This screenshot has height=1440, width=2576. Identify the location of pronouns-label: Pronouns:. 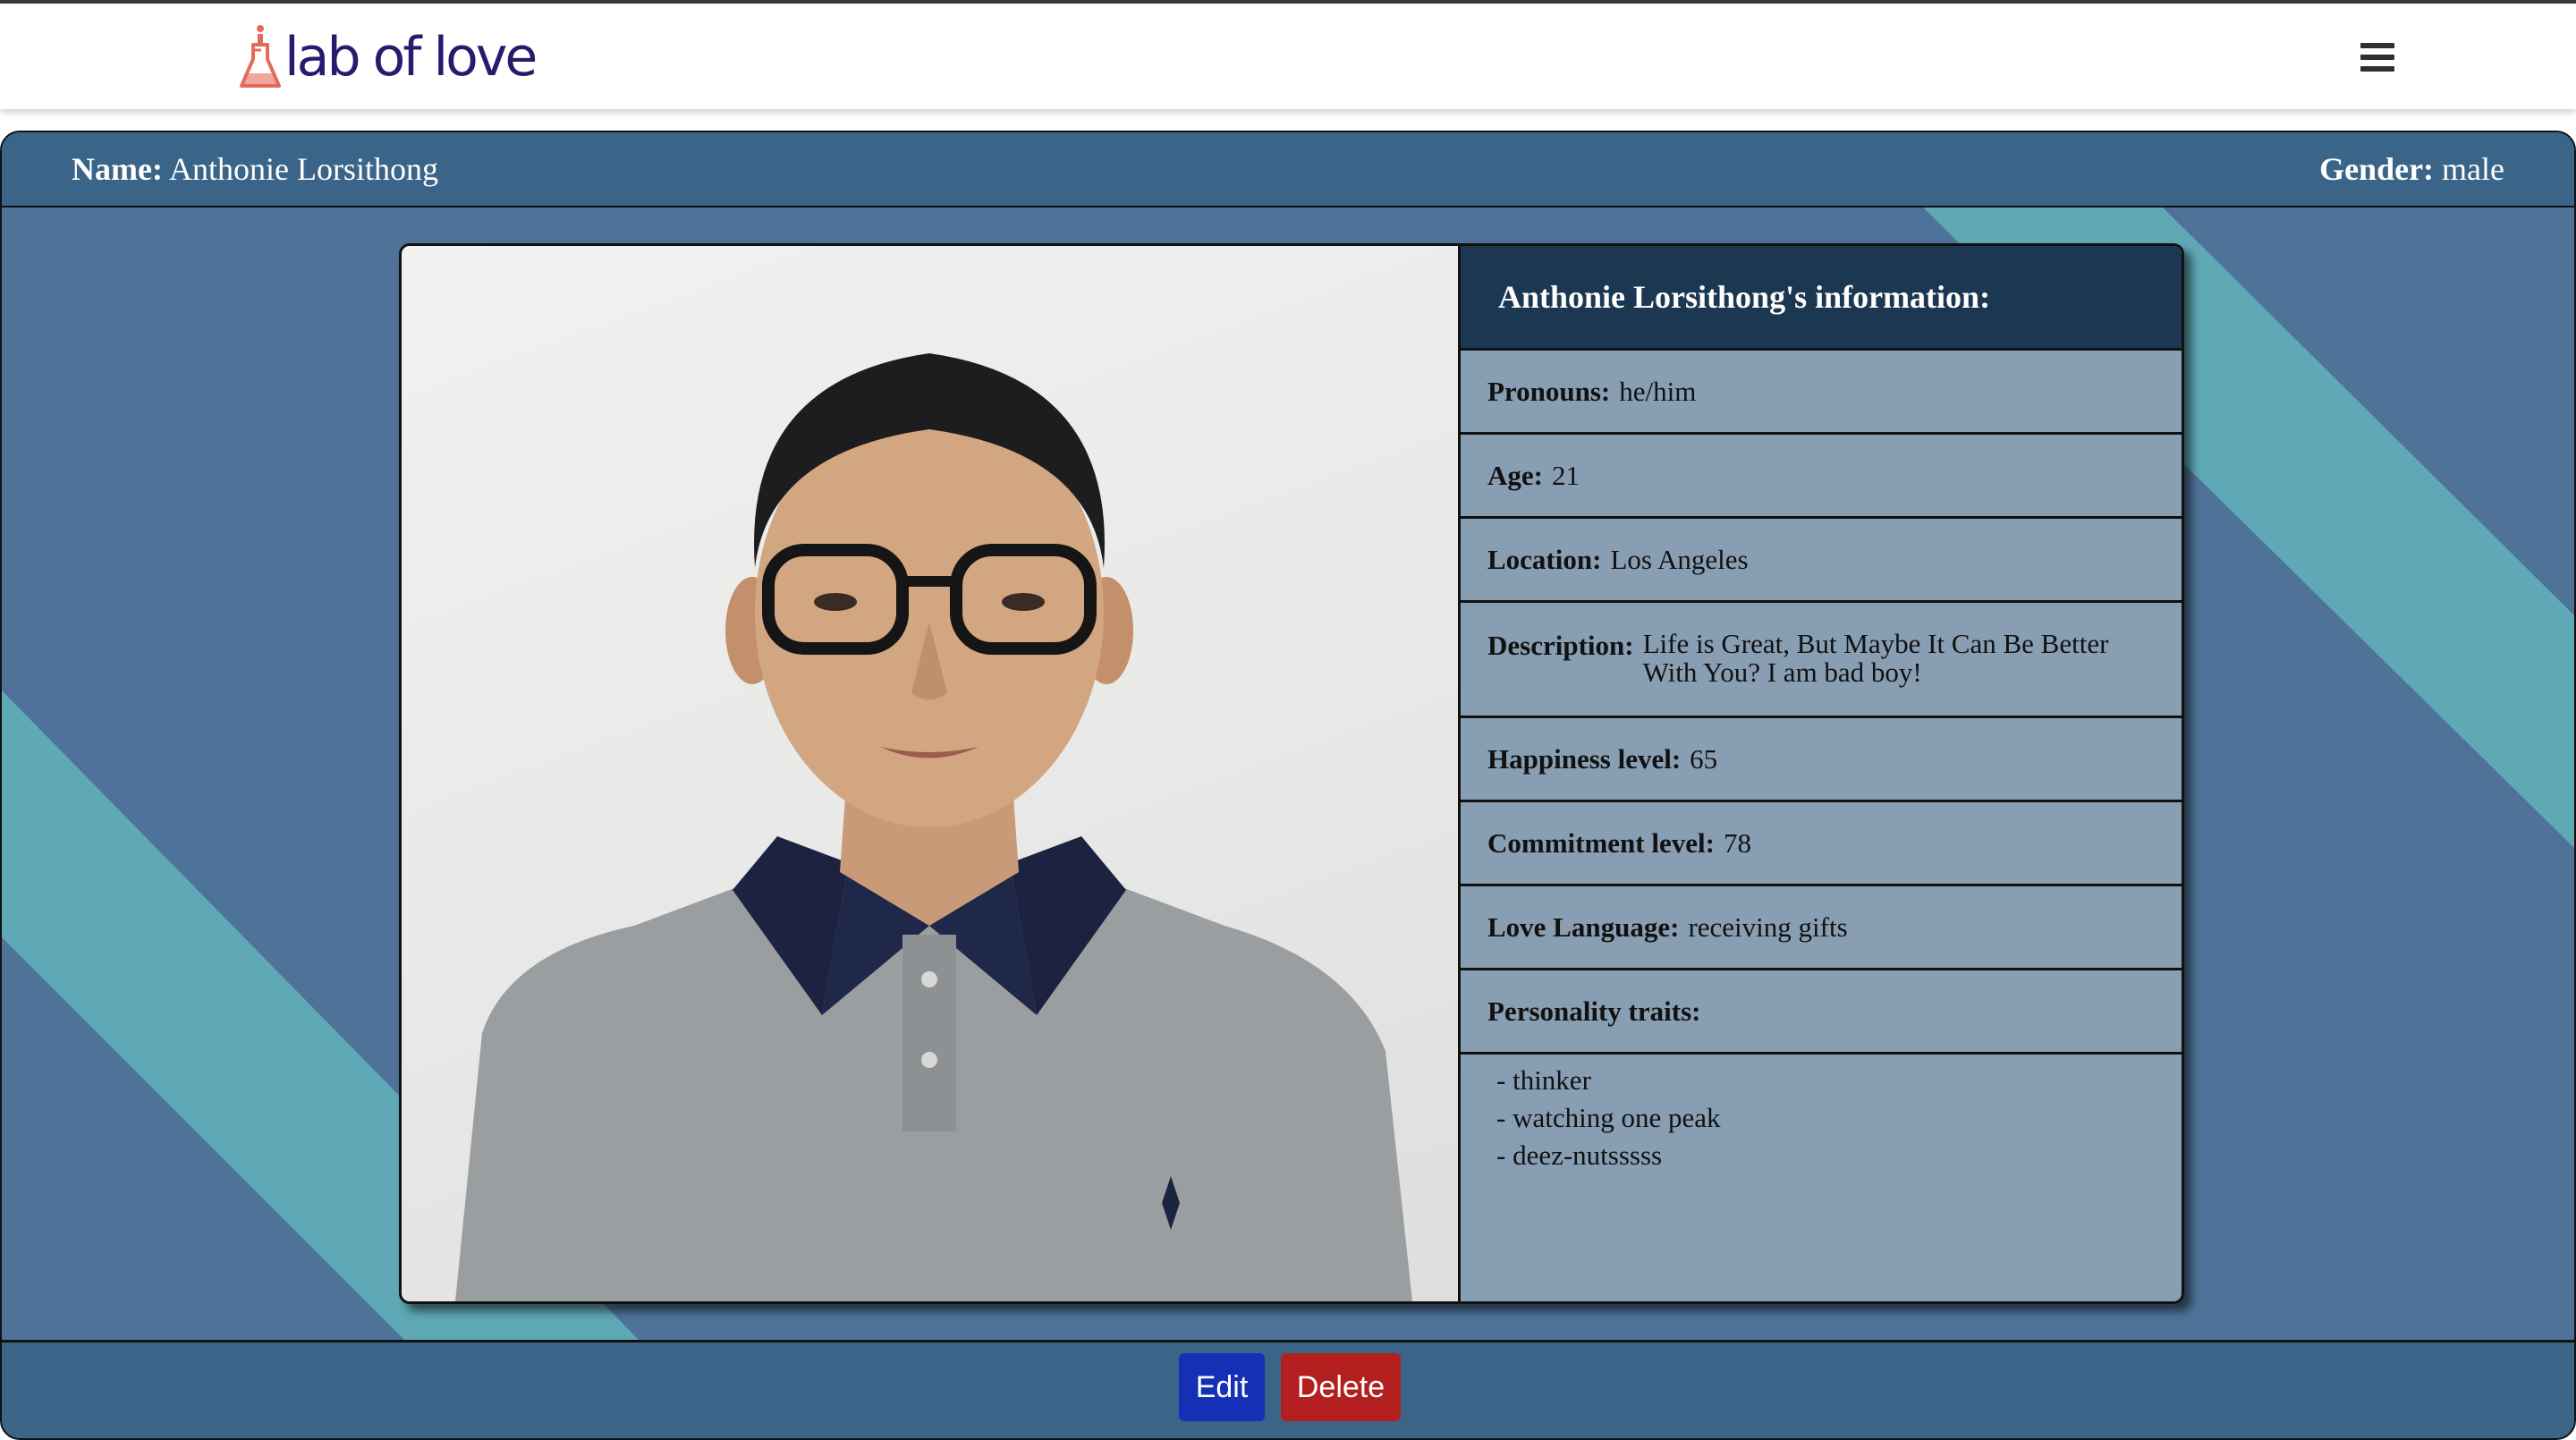
(1549, 391).